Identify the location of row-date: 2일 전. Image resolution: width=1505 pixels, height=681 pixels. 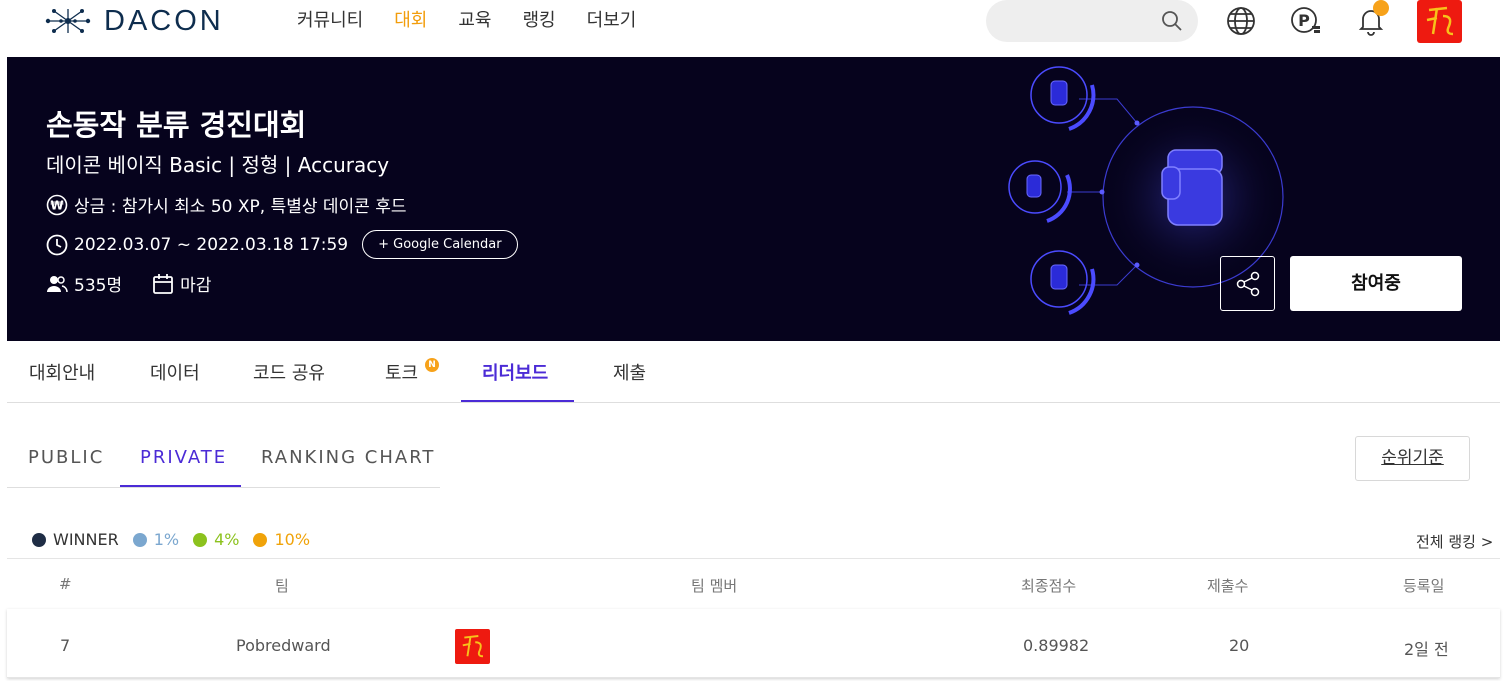
(1426, 649).